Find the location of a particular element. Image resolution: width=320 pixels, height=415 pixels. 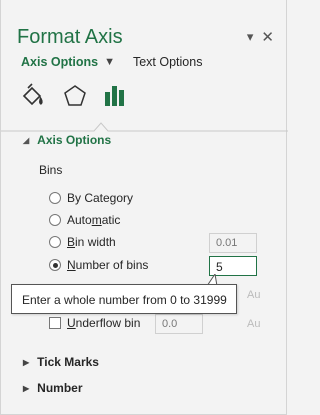

radio-by-category: By Category is located at coordinates (91, 198).